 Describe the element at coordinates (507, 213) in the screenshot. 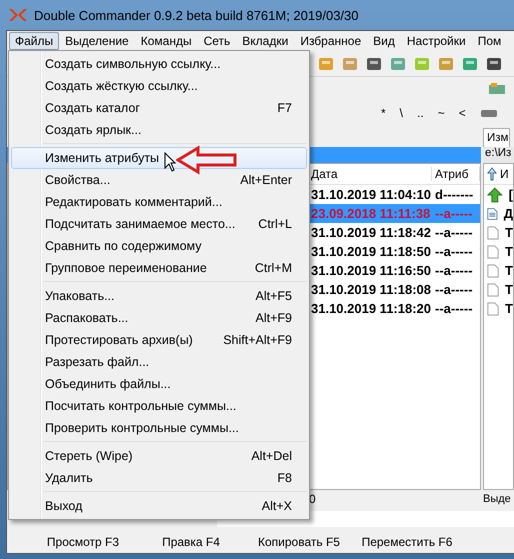

I see `file-name: Д` at that location.